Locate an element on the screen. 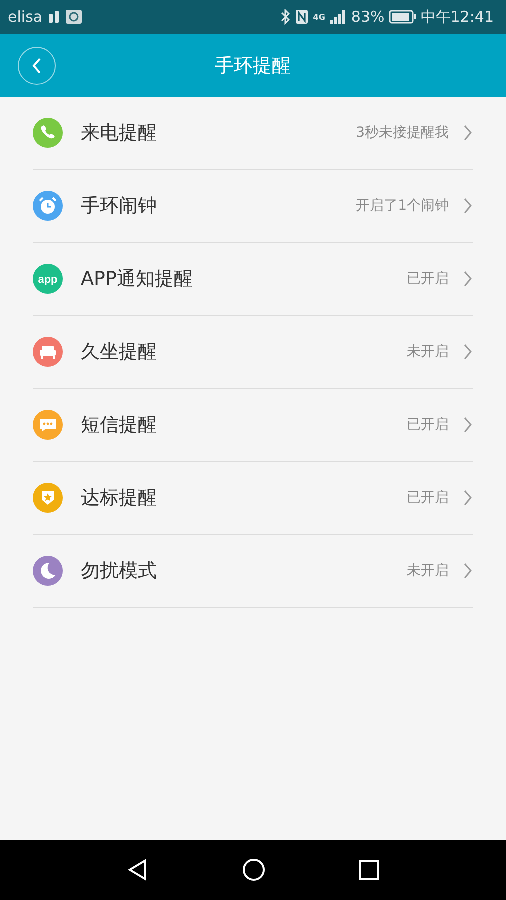 Image resolution: width=506 pixels, height=900 pixels. row-label: 达标提醒 is located at coordinates (119, 498).